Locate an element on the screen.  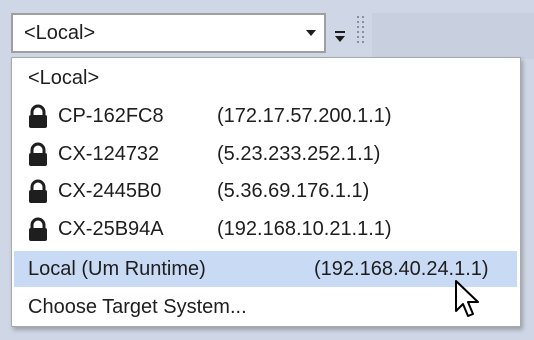
list-item-label: <Local> is located at coordinates (64, 78).